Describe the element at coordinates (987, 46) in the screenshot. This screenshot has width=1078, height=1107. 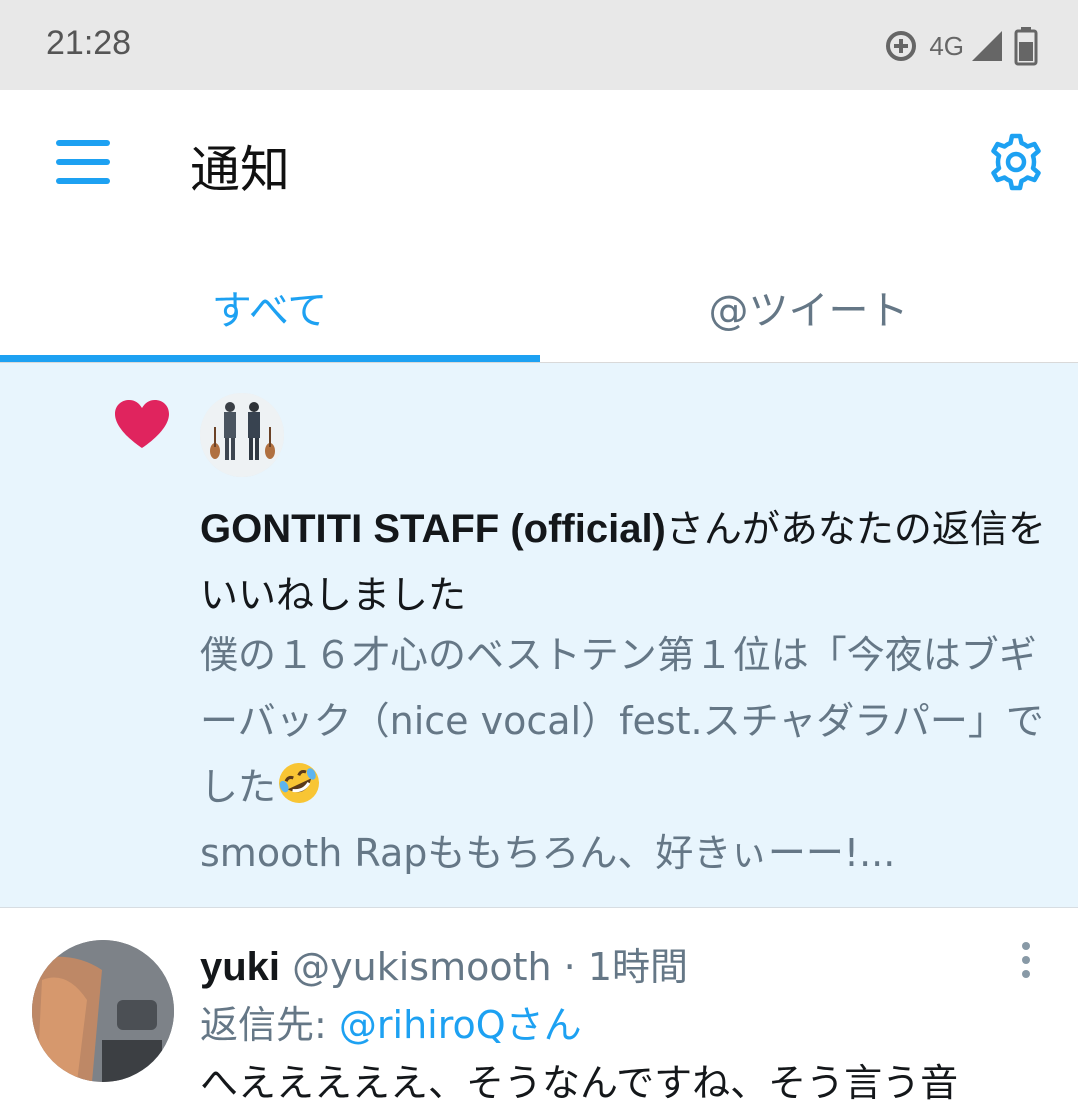
I see `signal-icon` at that location.